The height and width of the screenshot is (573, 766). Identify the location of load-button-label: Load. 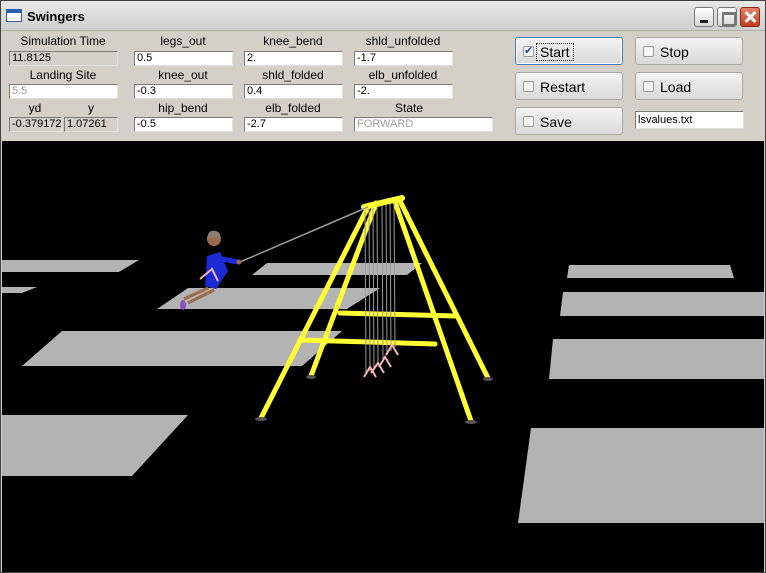
(676, 87).